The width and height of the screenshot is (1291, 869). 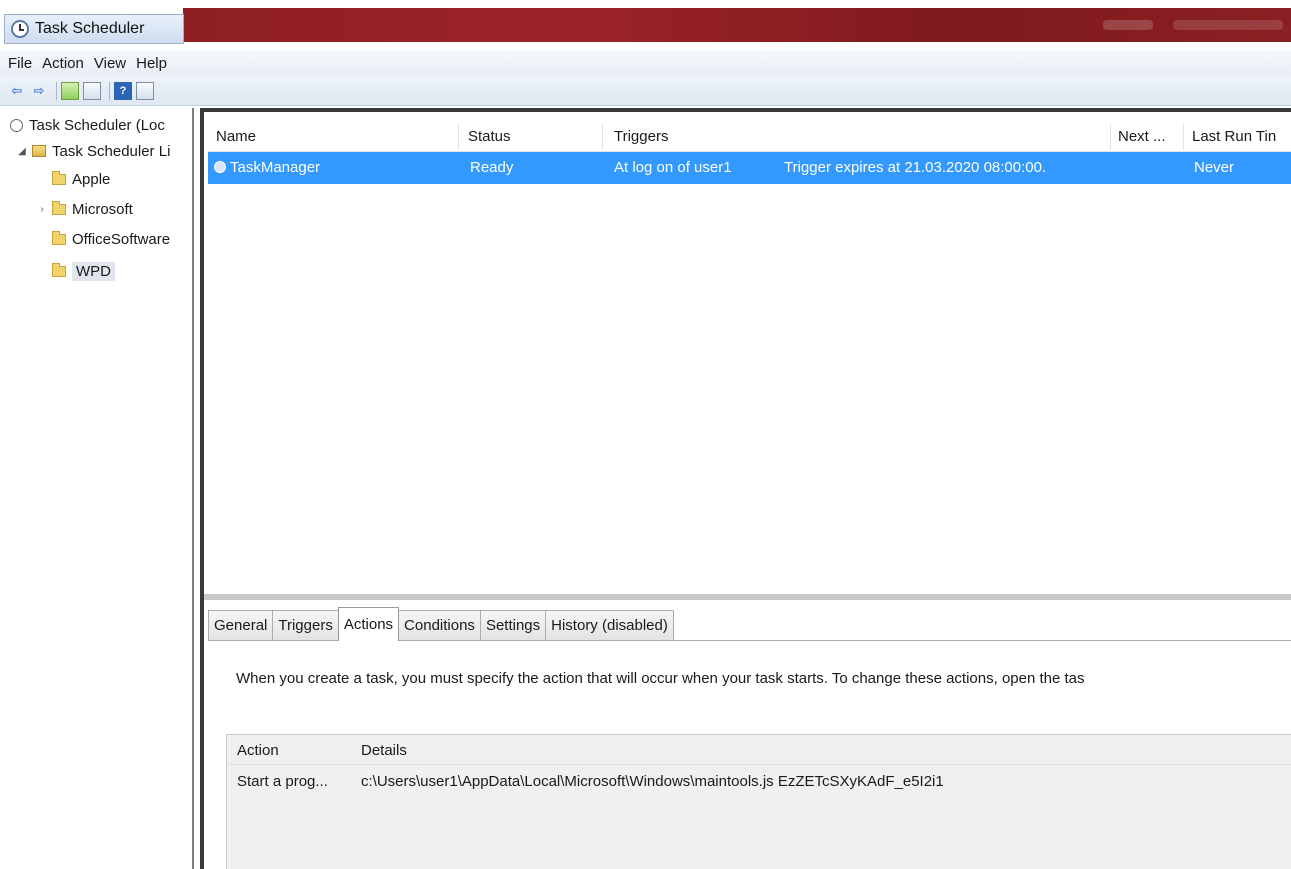 What do you see at coordinates (645, 63) in the screenshot?
I see `menu-bar: File Action View Help` at bounding box center [645, 63].